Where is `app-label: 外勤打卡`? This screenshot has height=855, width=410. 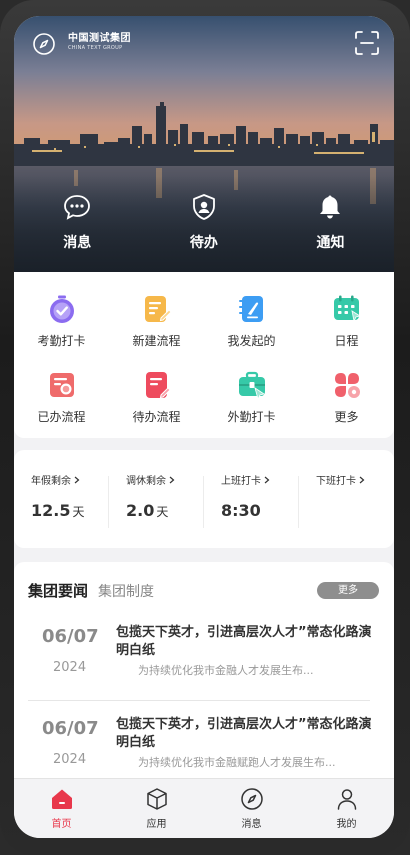
app-label: 外勤打卡 is located at coordinates (251, 417).